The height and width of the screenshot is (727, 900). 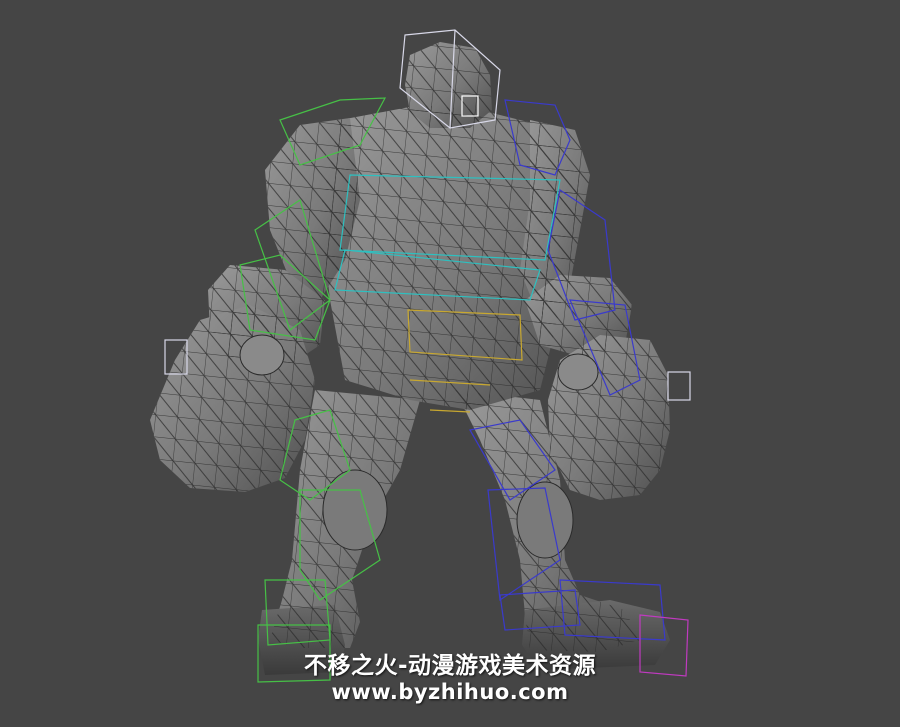 What do you see at coordinates (450, 666) in the screenshot?
I see `watermark-title: 不移之火-动漫游戏美术资源` at bounding box center [450, 666].